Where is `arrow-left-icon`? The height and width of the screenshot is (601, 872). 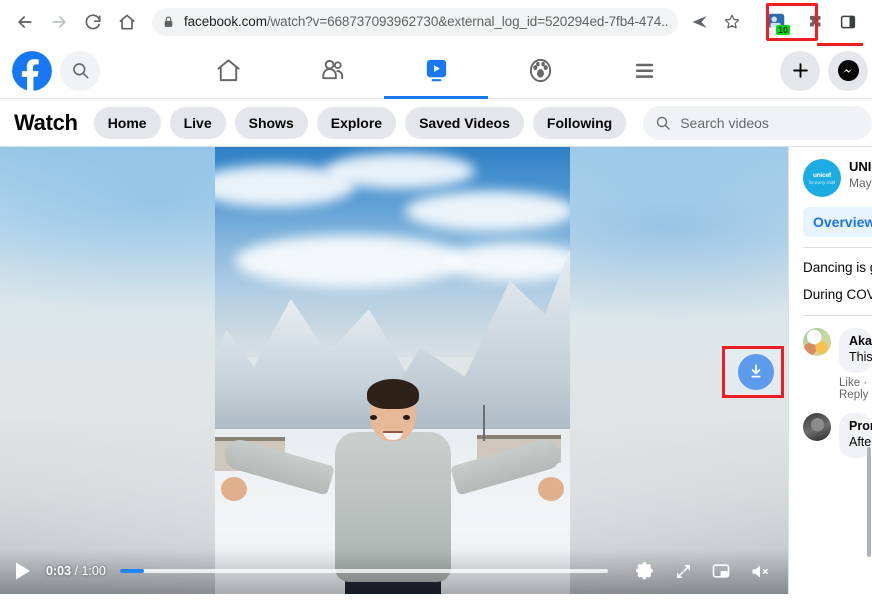 arrow-left-icon is located at coordinates (25, 21).